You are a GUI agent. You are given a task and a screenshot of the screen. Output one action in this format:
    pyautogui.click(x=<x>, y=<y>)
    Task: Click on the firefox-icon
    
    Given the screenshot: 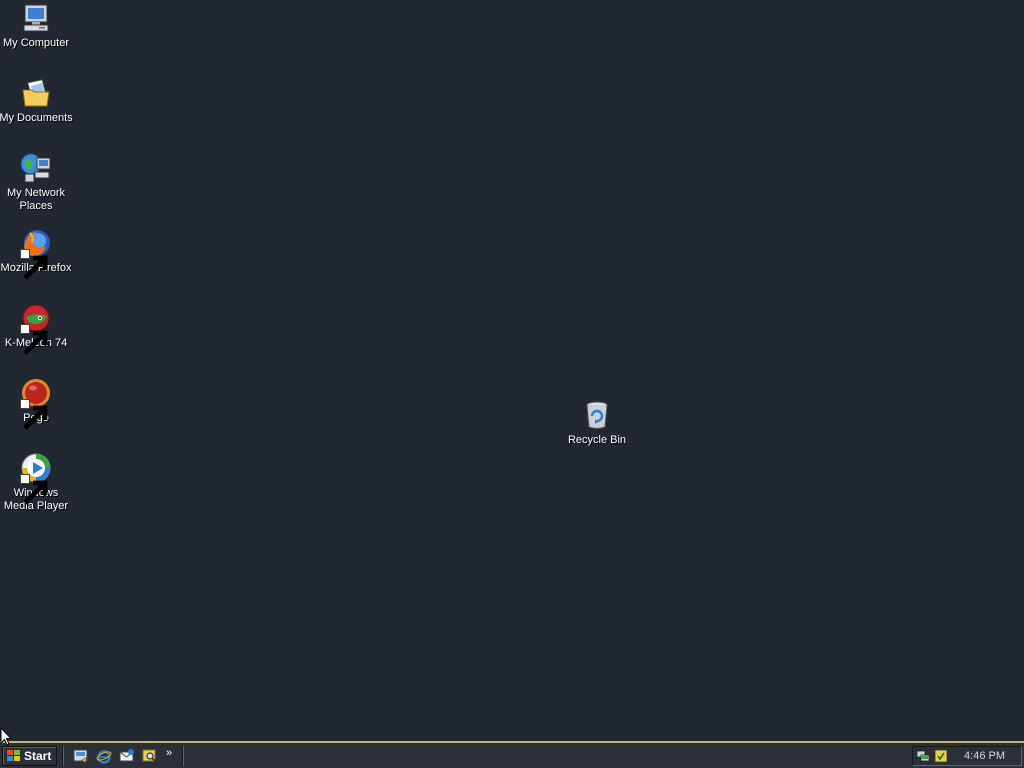 What is the action you would take?
    pyautogui.click(x=36, y=253)
    